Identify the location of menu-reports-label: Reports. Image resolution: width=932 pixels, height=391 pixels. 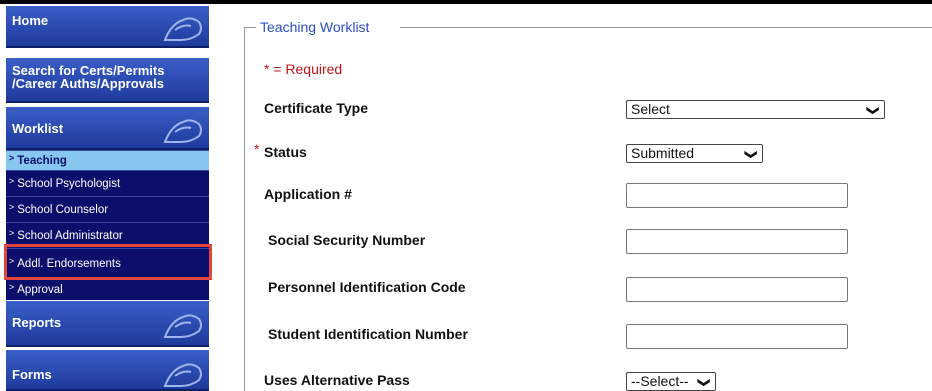
(37, 322).